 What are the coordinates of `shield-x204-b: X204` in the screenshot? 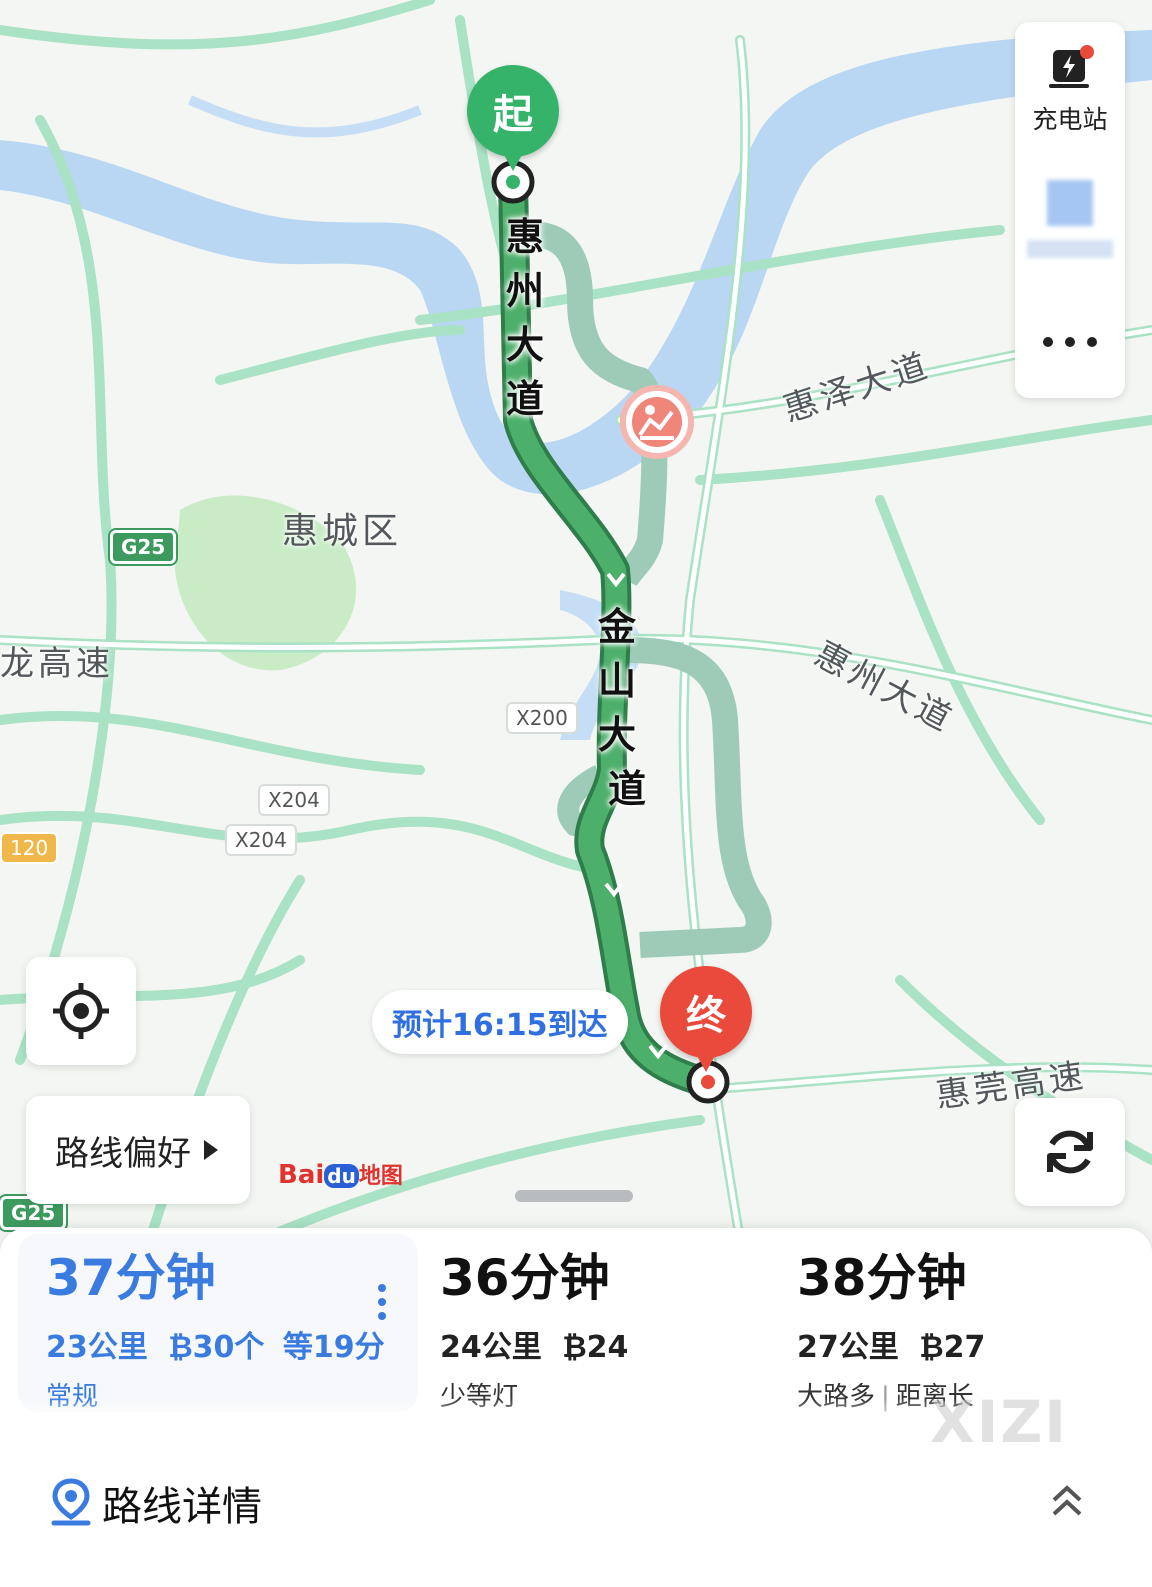 It's located at (261, 840).